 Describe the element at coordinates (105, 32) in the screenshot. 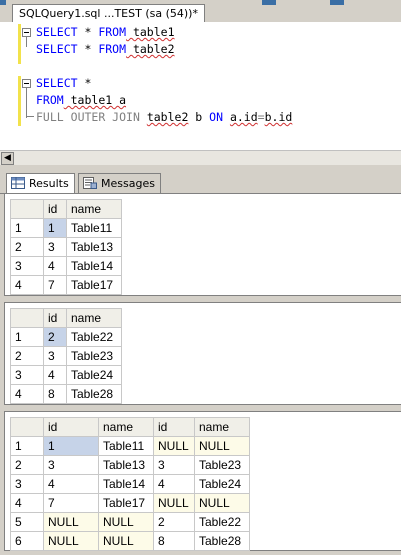

I see `code-line-1: SELECT * FROM table1` at that location.